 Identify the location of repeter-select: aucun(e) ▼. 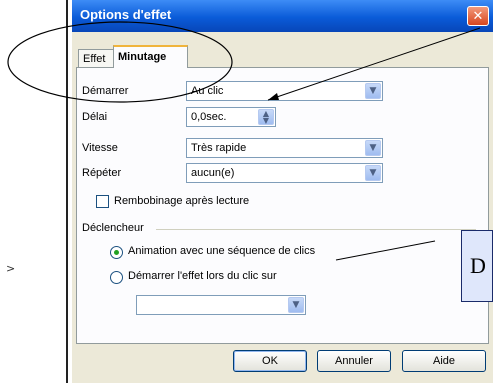
(284, 173).